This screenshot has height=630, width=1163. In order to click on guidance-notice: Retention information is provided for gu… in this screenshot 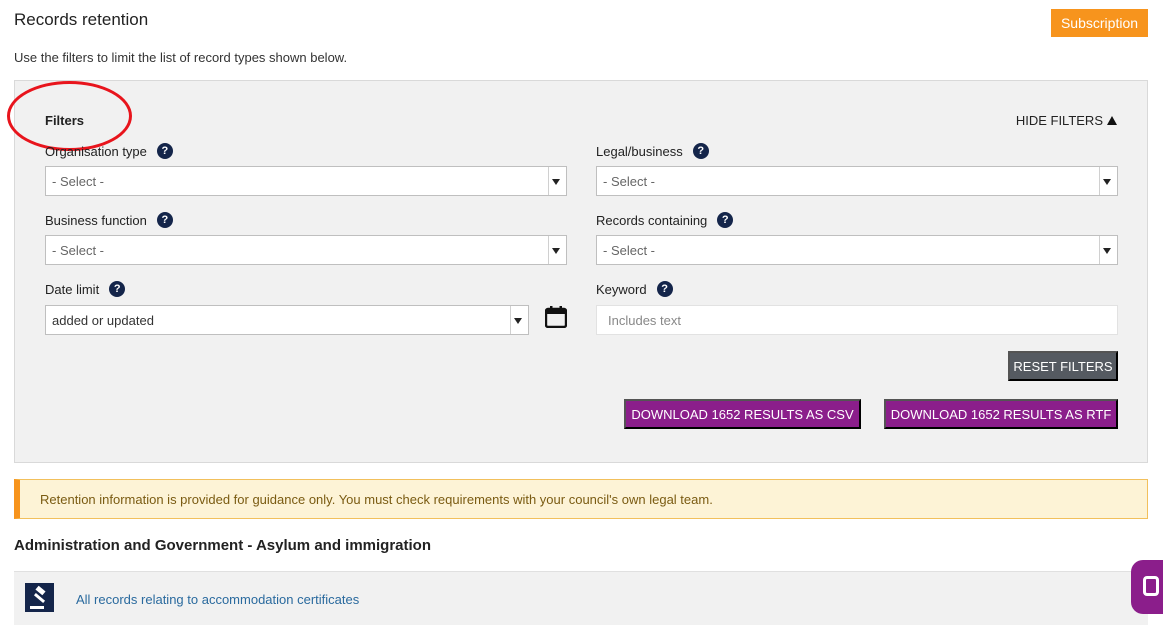, I will do `click(581, 499)`.